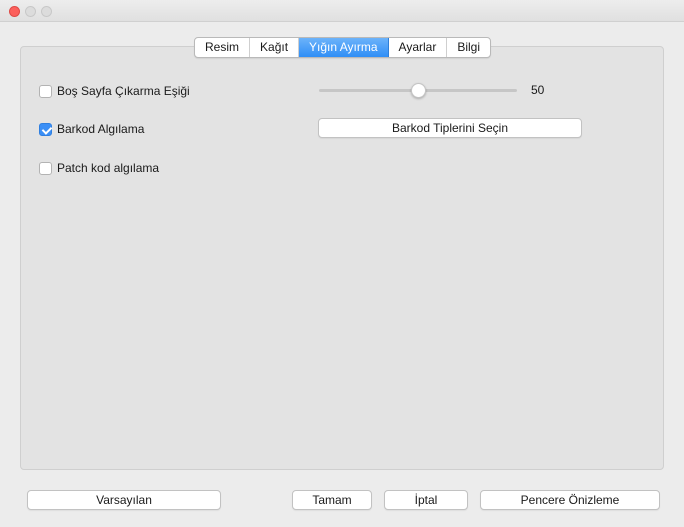 This screenshot has width=684, height=527. Describe the element at coordinates (14, 11) in the screenshot. I see `close-window-icon` at that location.